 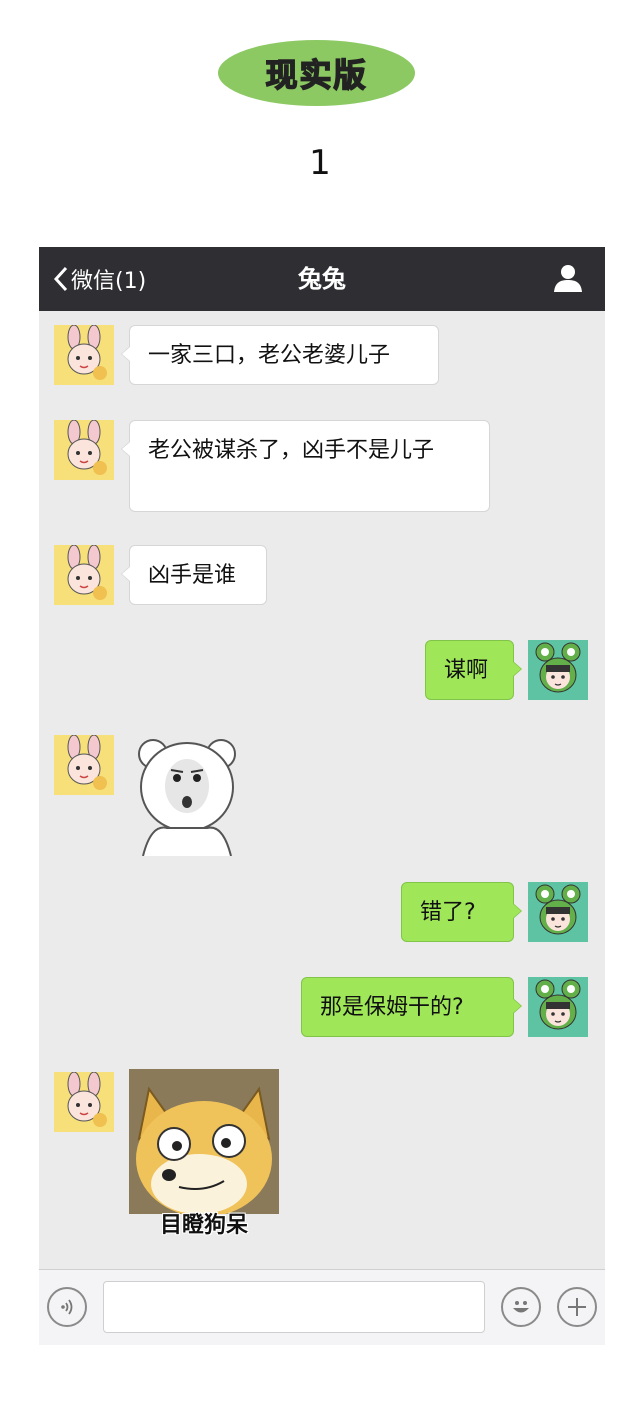 I want to click on badge-label: 现实版, so click(x=316, y=75).